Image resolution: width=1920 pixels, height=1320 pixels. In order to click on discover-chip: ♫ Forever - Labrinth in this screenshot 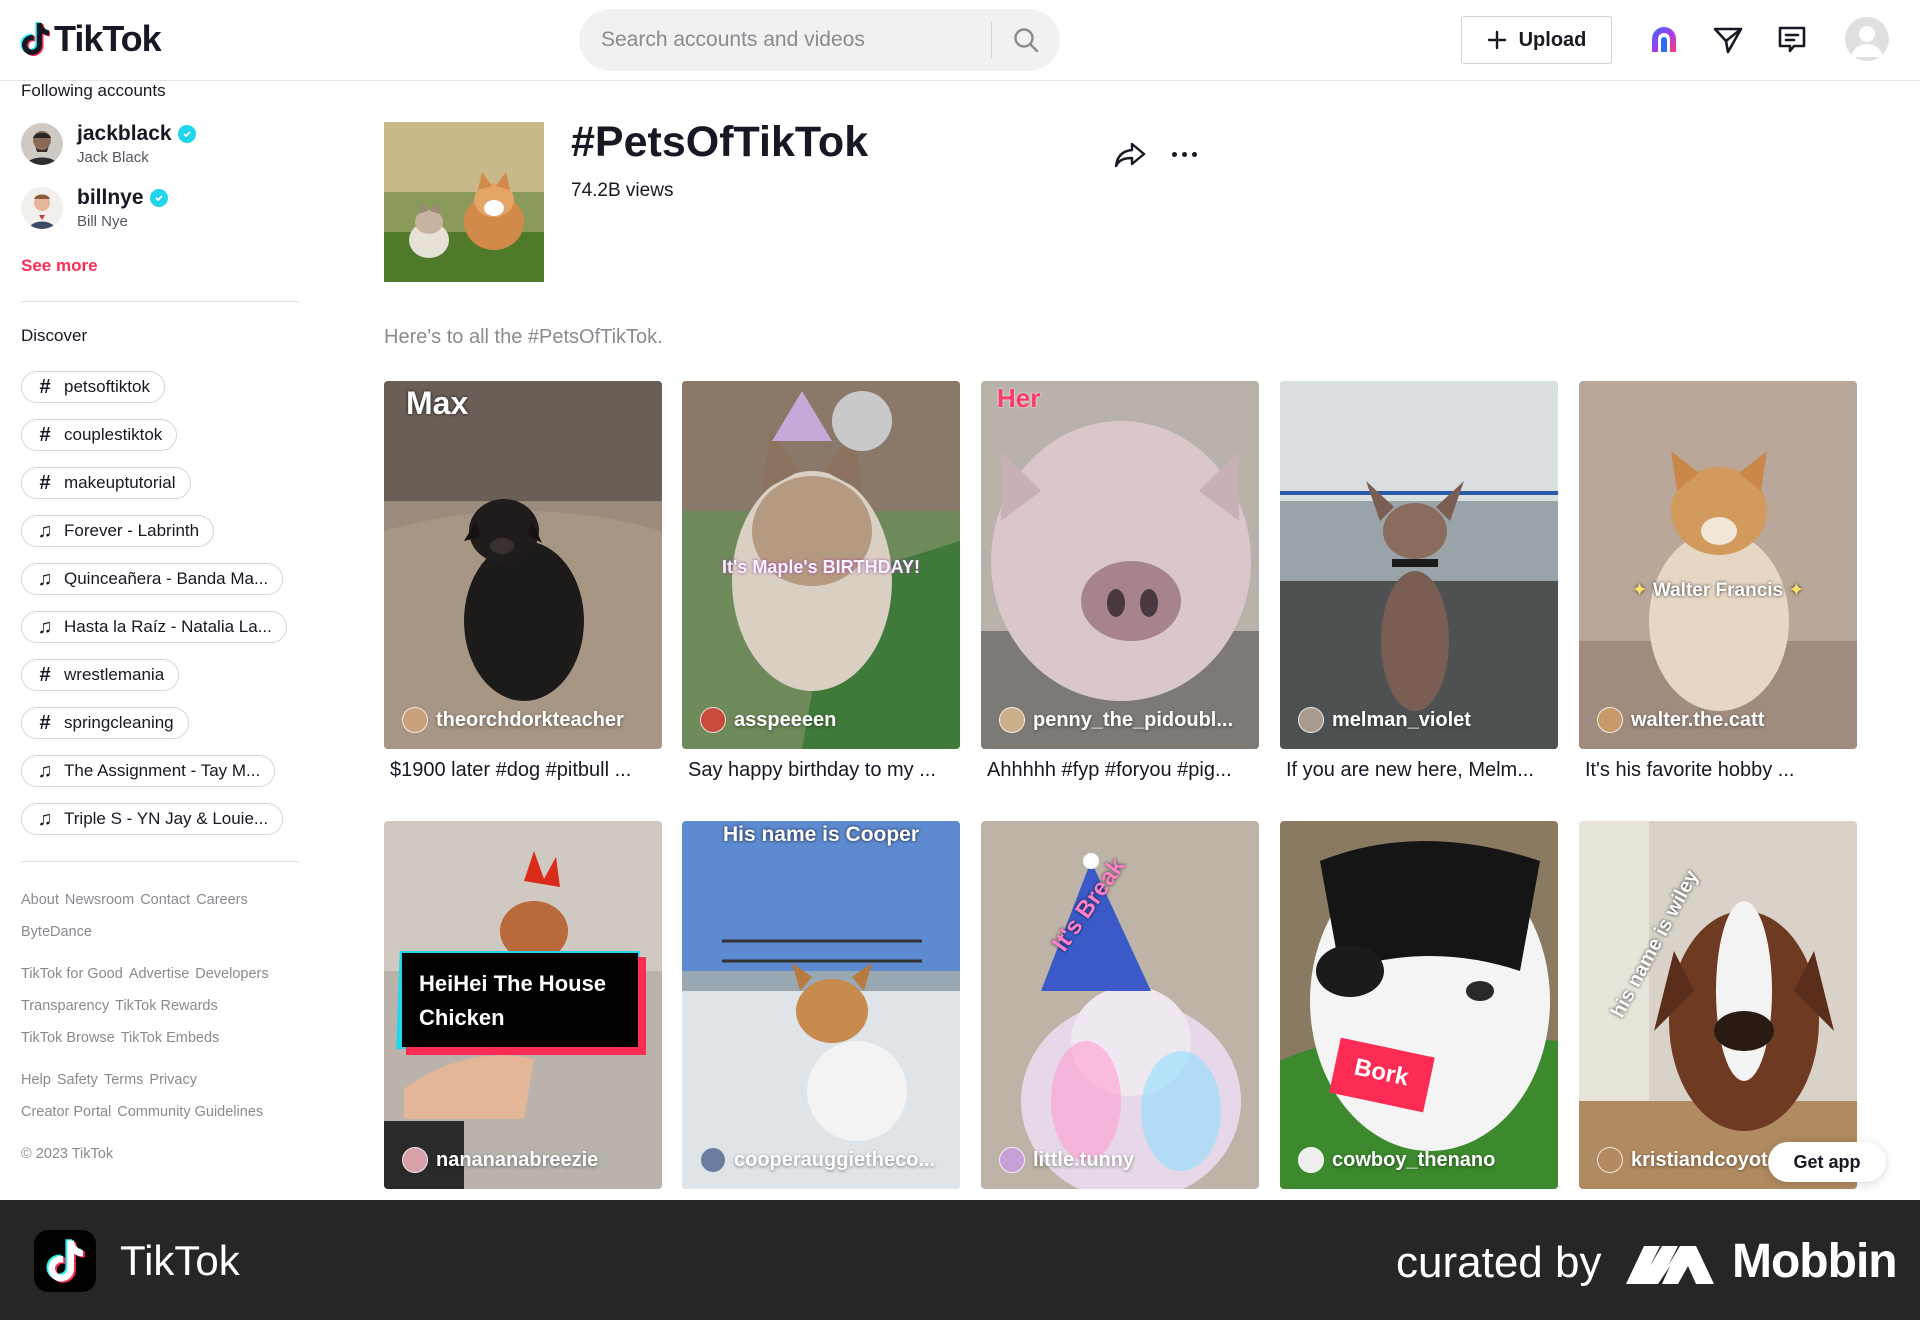, I will do `click(118, 531)`.